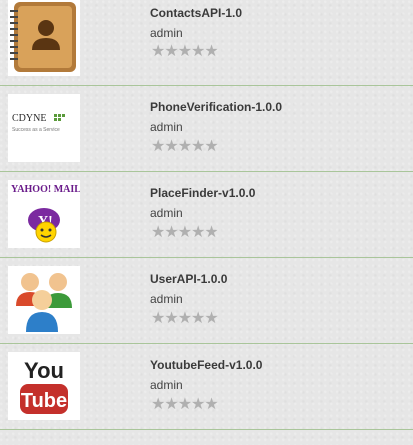 The image size is (413, 445). What do you see at coordinates (196, 13) in the screenshot?
I see `api-name: ContactsAPI-1.0` at bounding box center [196, 13].